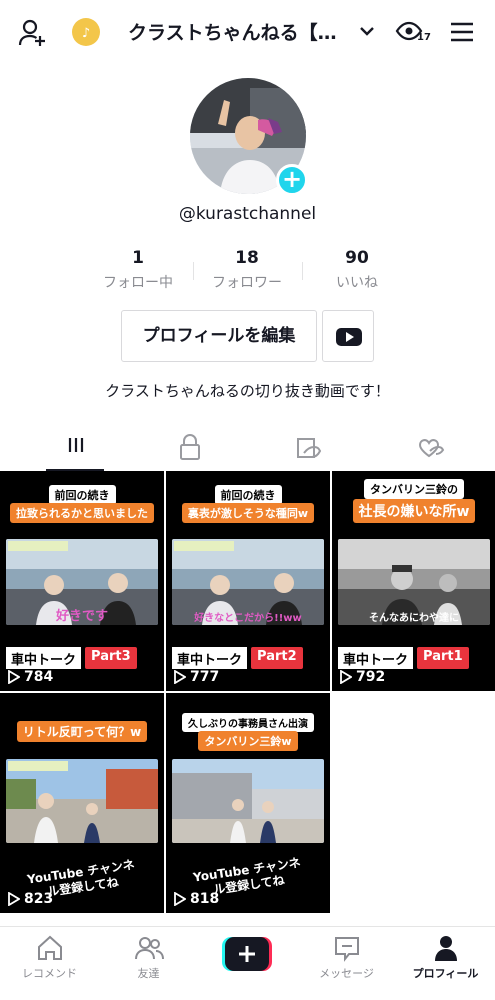 The height and width of the screenshot is (1000, 495). What do you see at coordinates (148, 973) in the screenshot?
I see `nav-label: 友達` at bounding box center [148, 973].